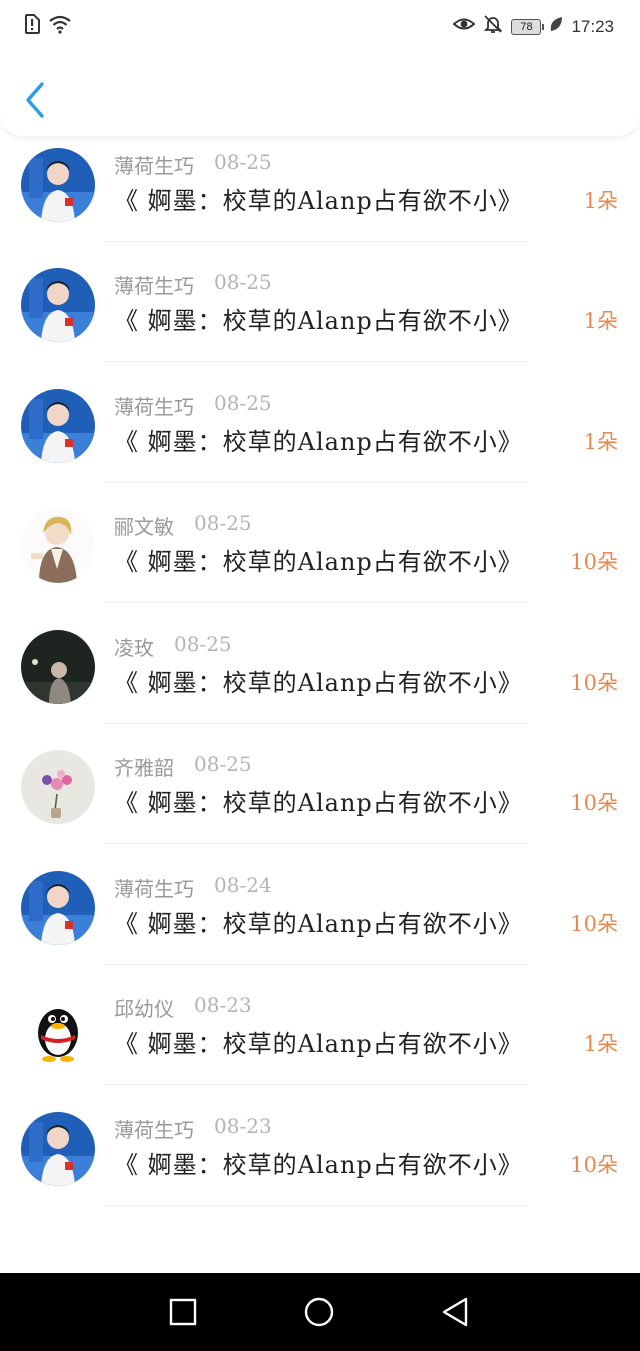 The height and width of the screenshot is (1351, 640). I want to click on eye-icon, so click(464, 26).